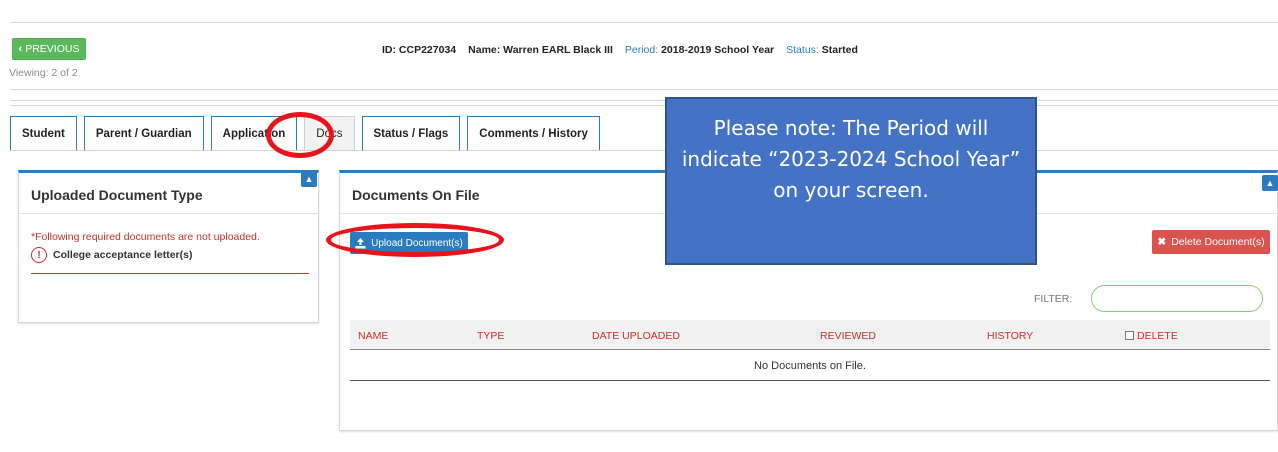  I want to click on filter-label: FILTER:, so click(1053, 299).